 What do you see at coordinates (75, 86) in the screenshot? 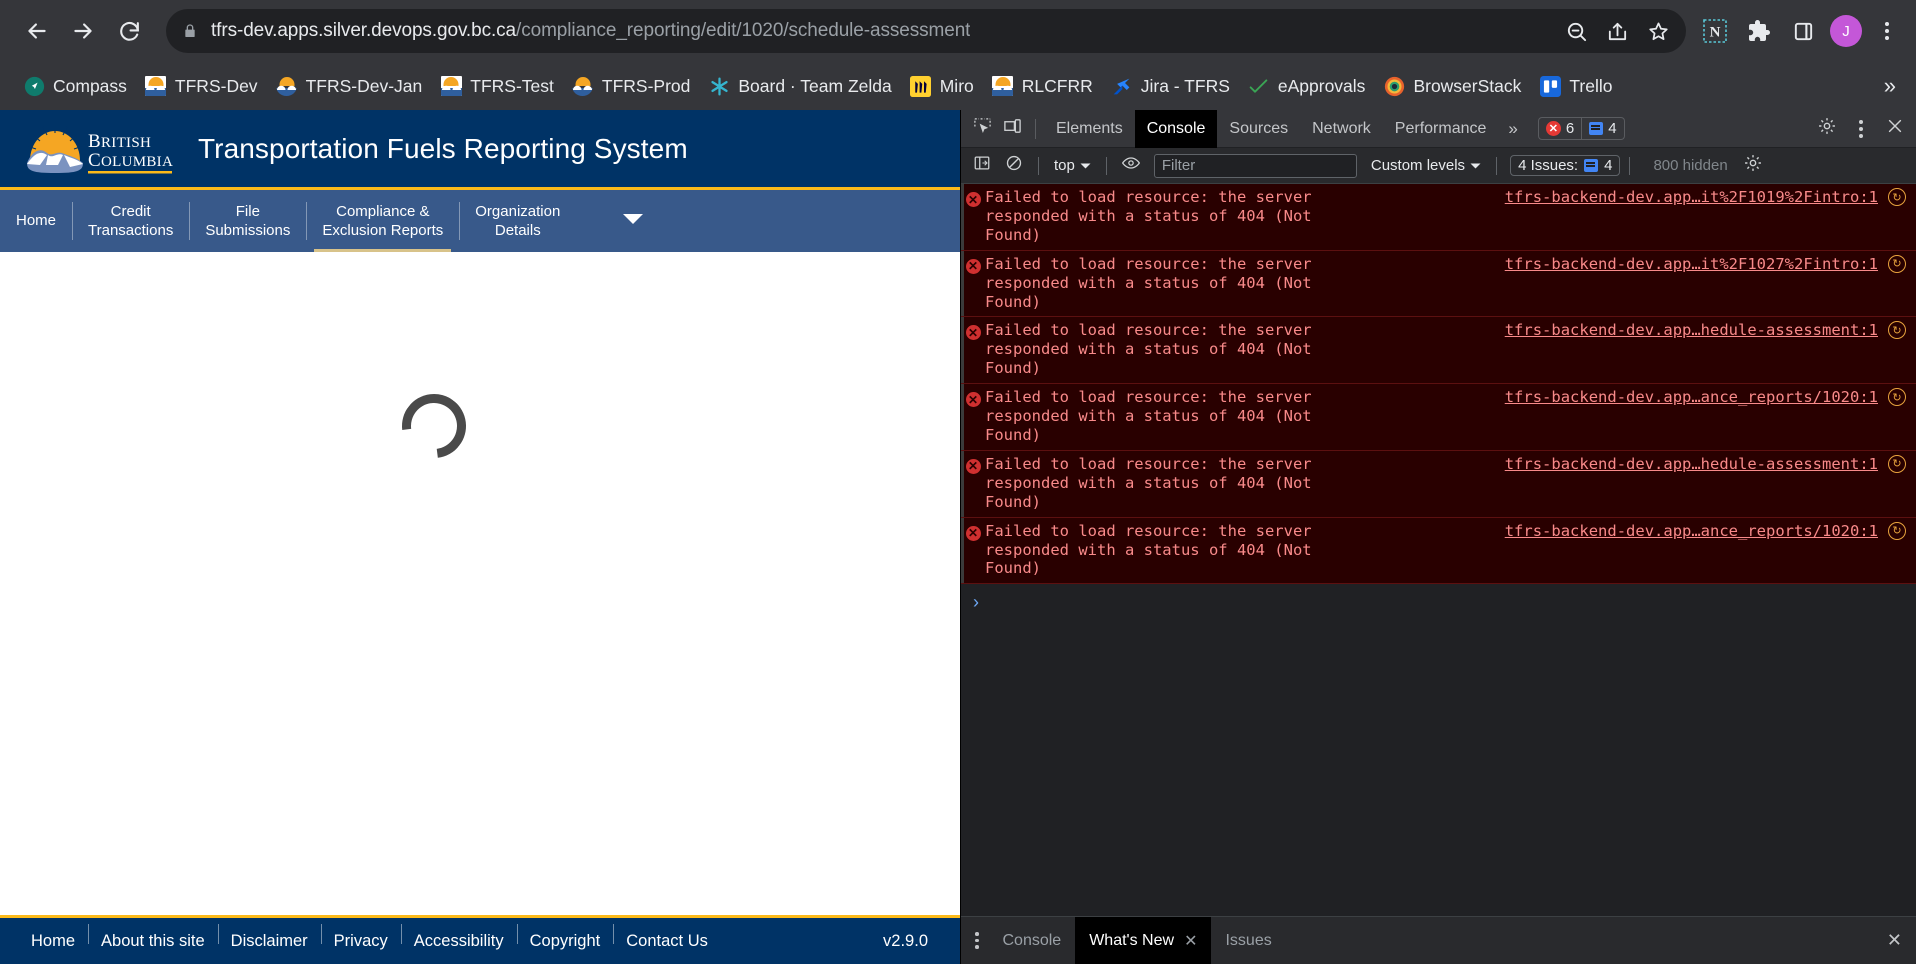
I see `bookmark-compass: Compass` at bounding box center [75, 86].